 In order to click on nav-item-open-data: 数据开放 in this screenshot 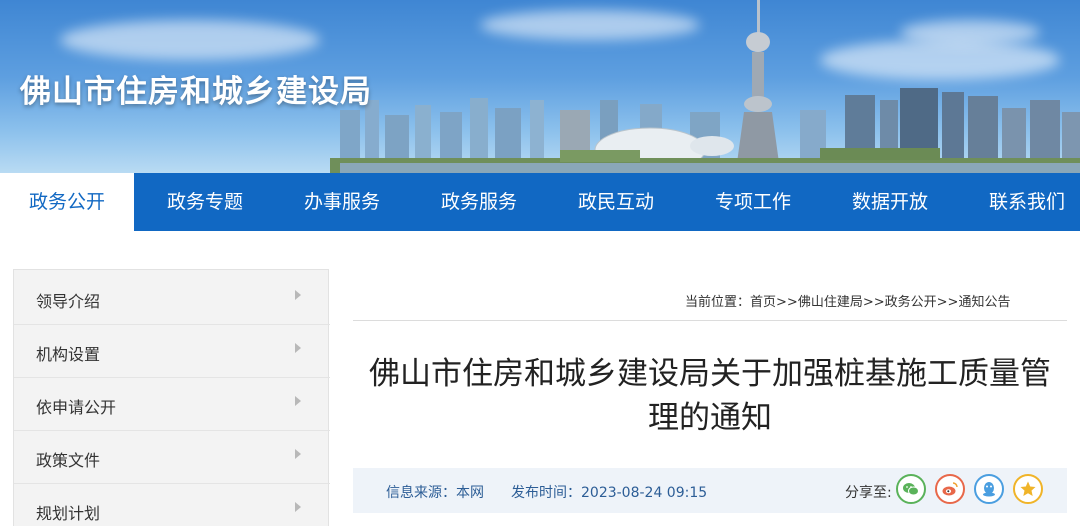, I will do `click(890, 202)`.